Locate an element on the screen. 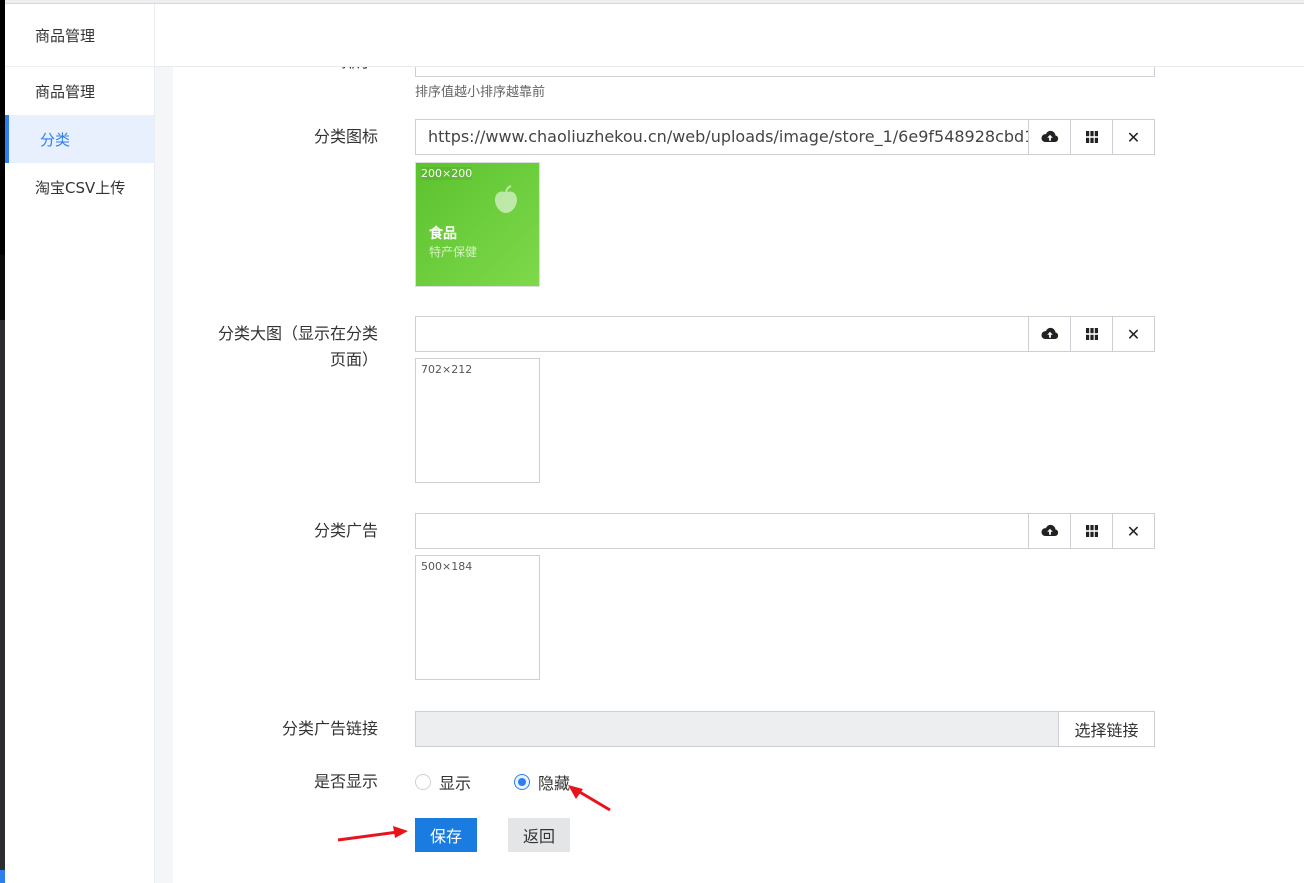  sidebar-title: 商品管理 is located at coordinates (79, 35).